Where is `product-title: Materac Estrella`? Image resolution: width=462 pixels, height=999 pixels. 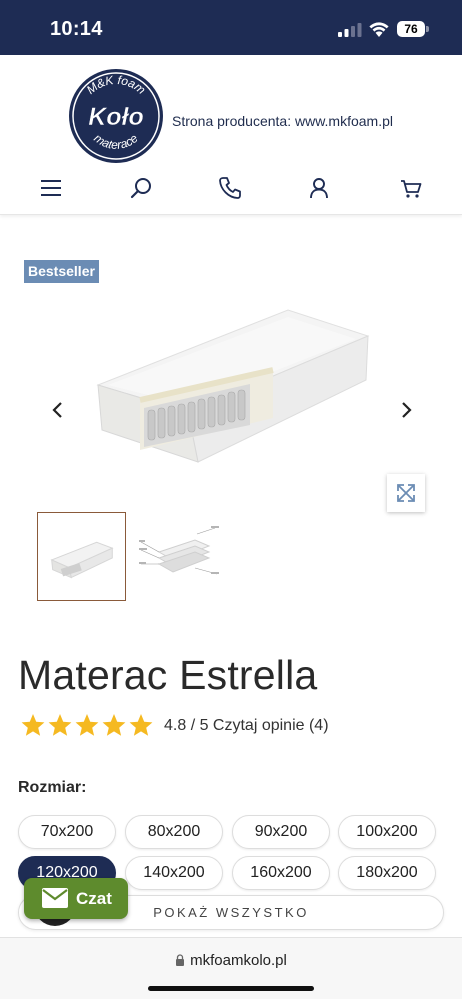
product-title: Materac Estrella is located at coordinates (168, 675).